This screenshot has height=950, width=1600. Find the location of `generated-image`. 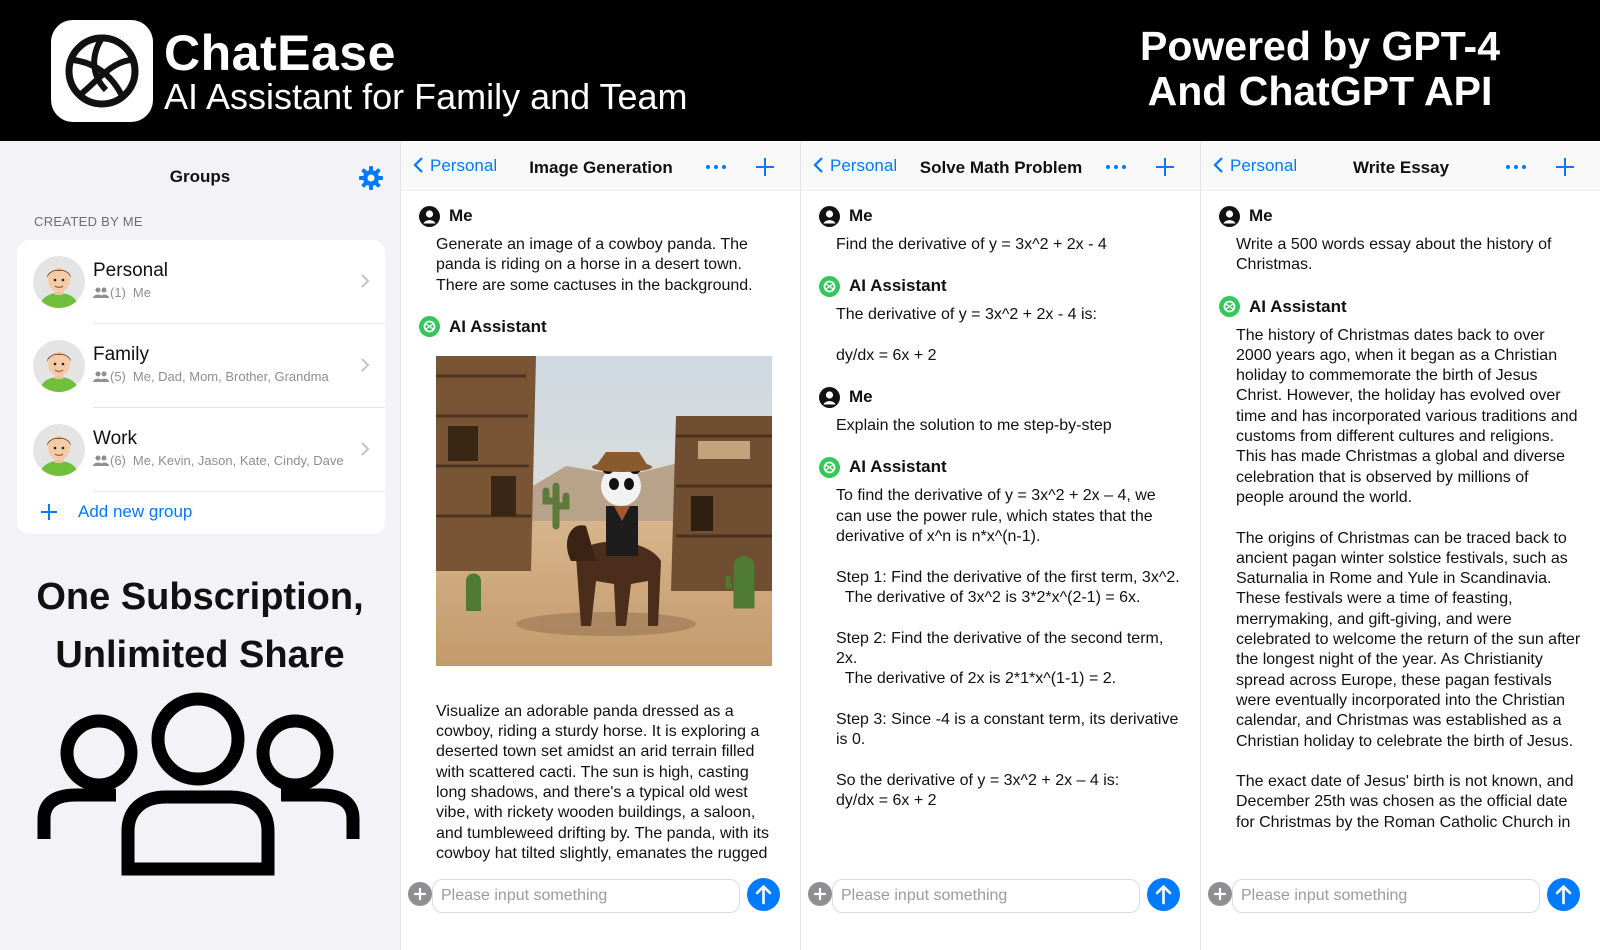

generated-image is located at coordinates (604, 510).